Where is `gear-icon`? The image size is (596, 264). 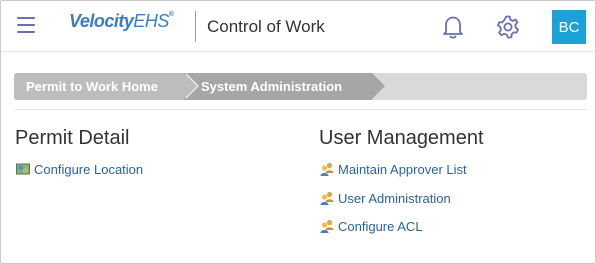 gear-icon is located at coordinates (508, 27).